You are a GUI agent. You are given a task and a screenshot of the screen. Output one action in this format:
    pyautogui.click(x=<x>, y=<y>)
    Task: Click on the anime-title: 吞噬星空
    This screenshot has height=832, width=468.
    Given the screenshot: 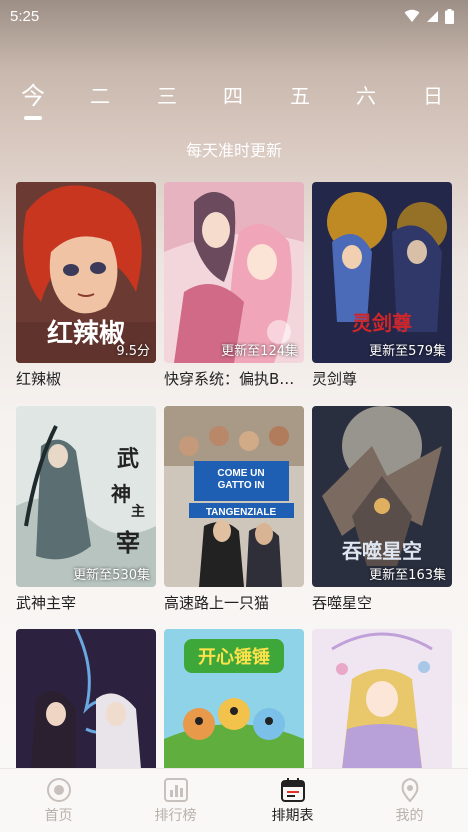 What is the action you would take?
    pyautogui.click(x=382, y=603)
    